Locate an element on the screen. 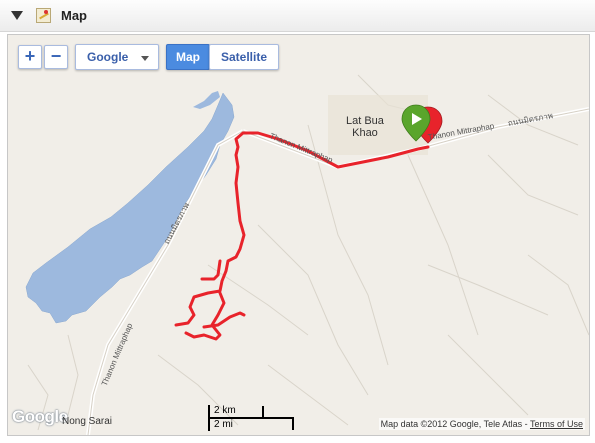 Image resolution: width=595 pixels, height=443 pixels. google-logo: Google is located at coordinates (40, 417).